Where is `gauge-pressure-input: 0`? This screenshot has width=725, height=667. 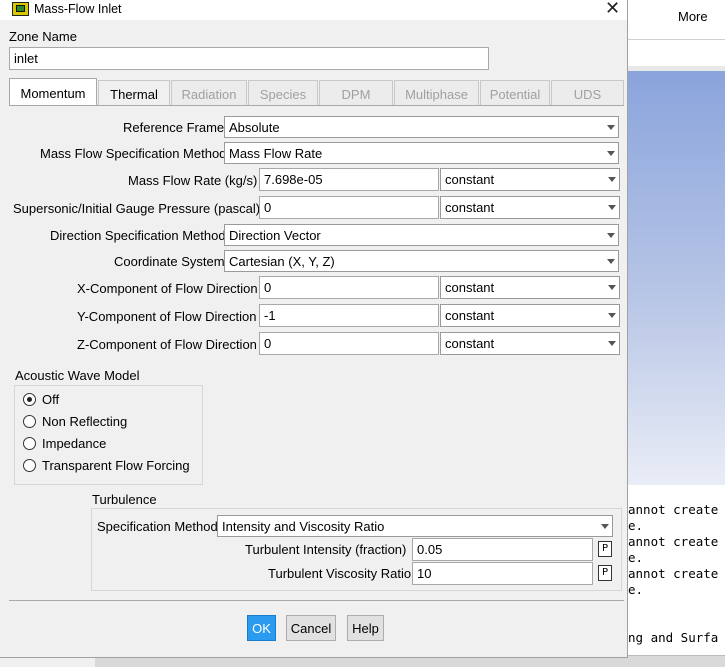 gauge-pressure-input: 0 is located at coordinates (349, 207).